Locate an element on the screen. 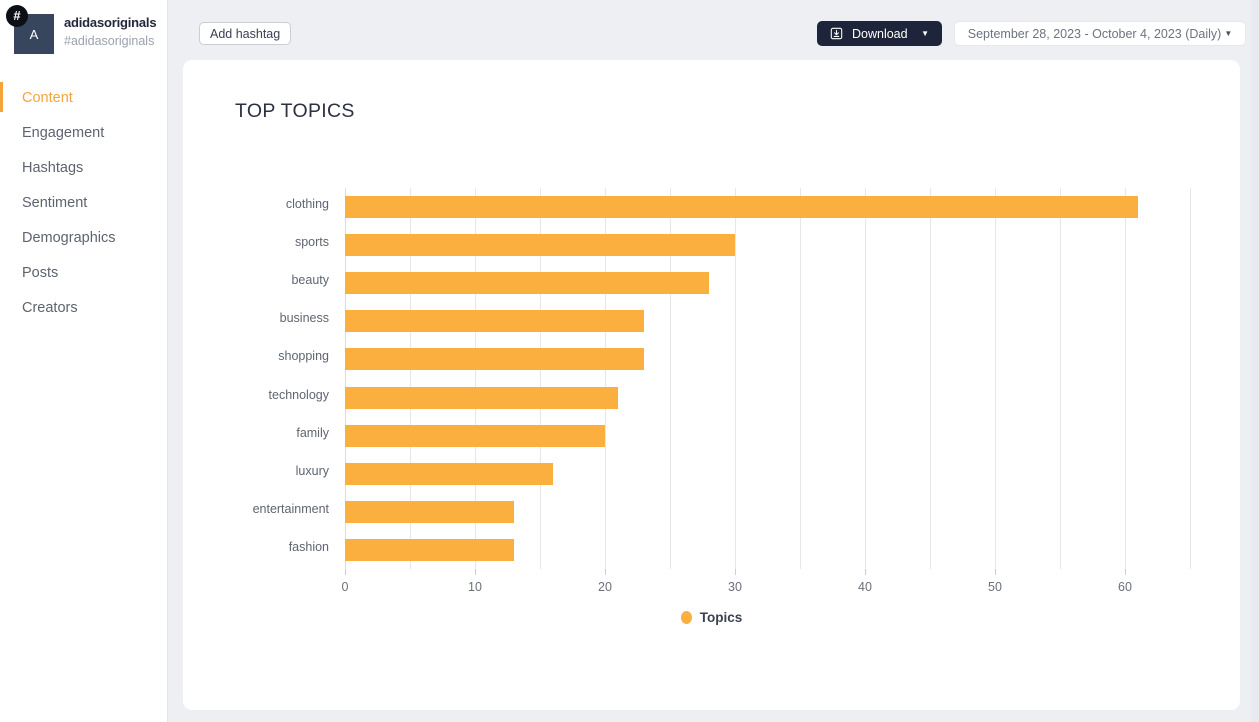  download-label: Download is located at coordinates (880, 33).